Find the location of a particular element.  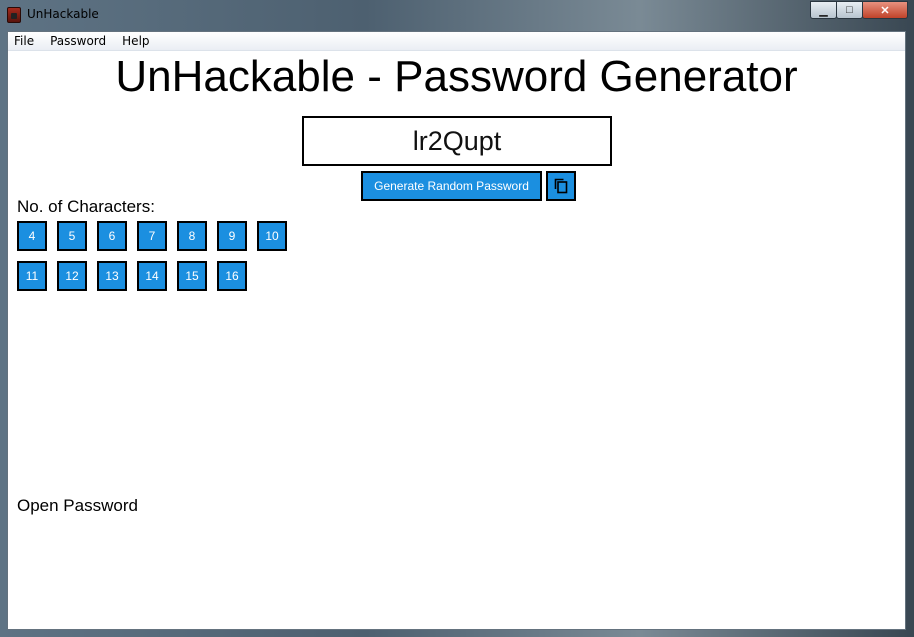

length-button-12: 12 is located at coordinates (72, 276).